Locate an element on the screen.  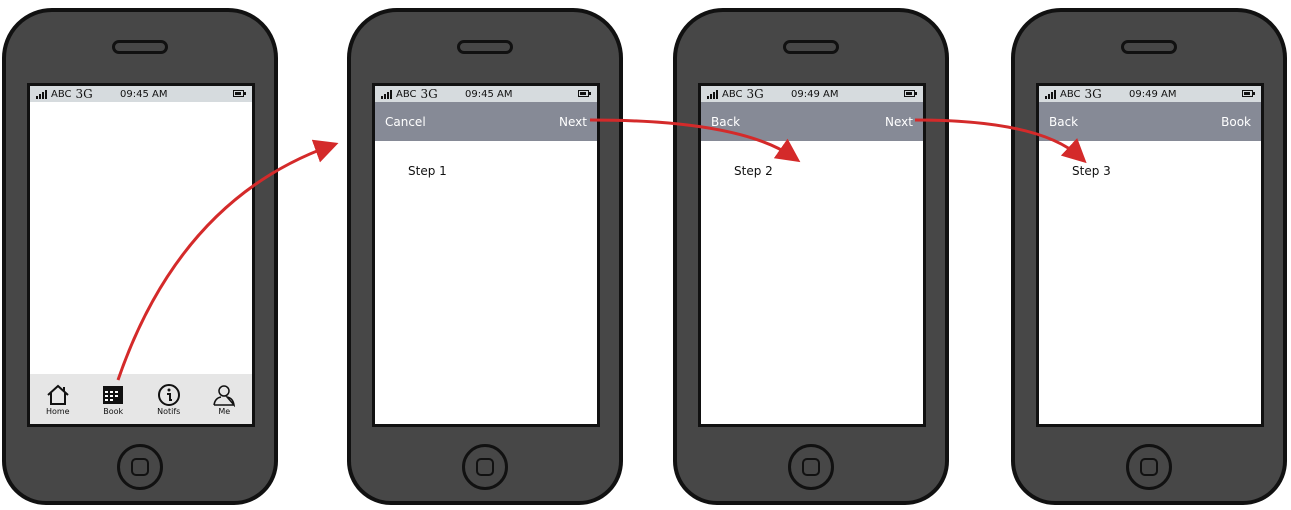
home-icon is located at coordinates (58, 394).